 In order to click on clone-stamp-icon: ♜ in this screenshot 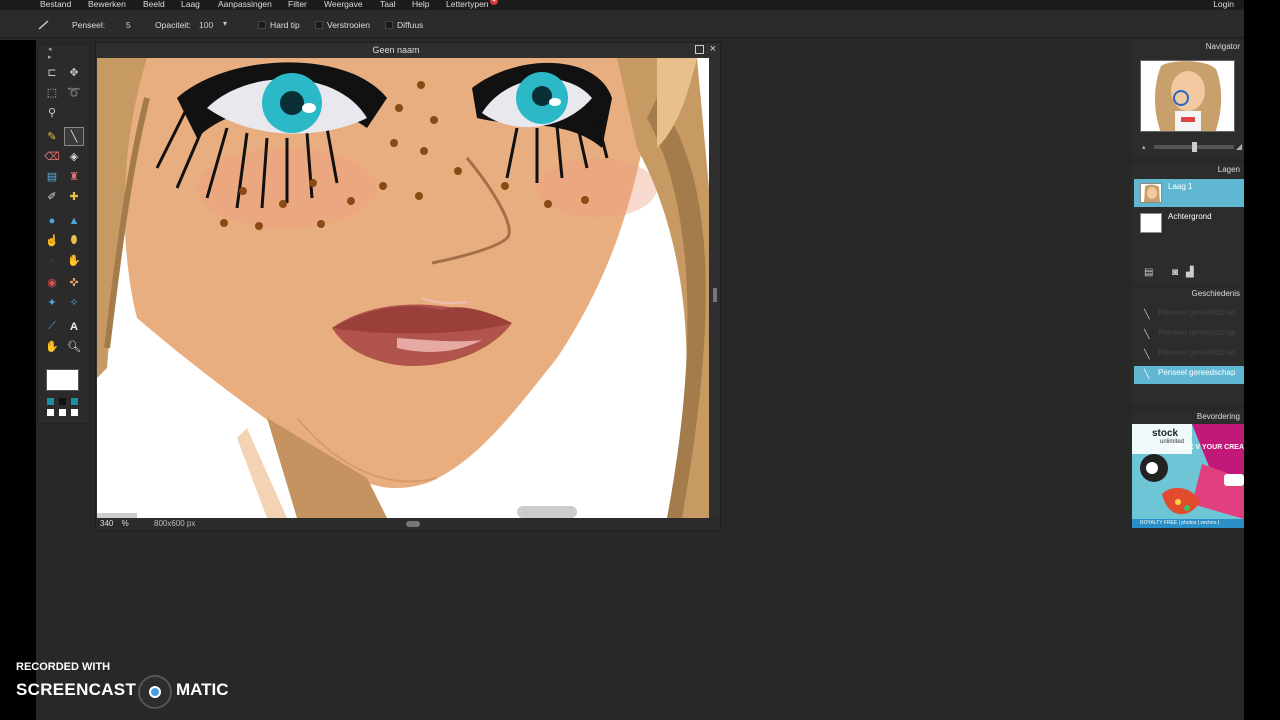, I will do `click(74, 176)`.